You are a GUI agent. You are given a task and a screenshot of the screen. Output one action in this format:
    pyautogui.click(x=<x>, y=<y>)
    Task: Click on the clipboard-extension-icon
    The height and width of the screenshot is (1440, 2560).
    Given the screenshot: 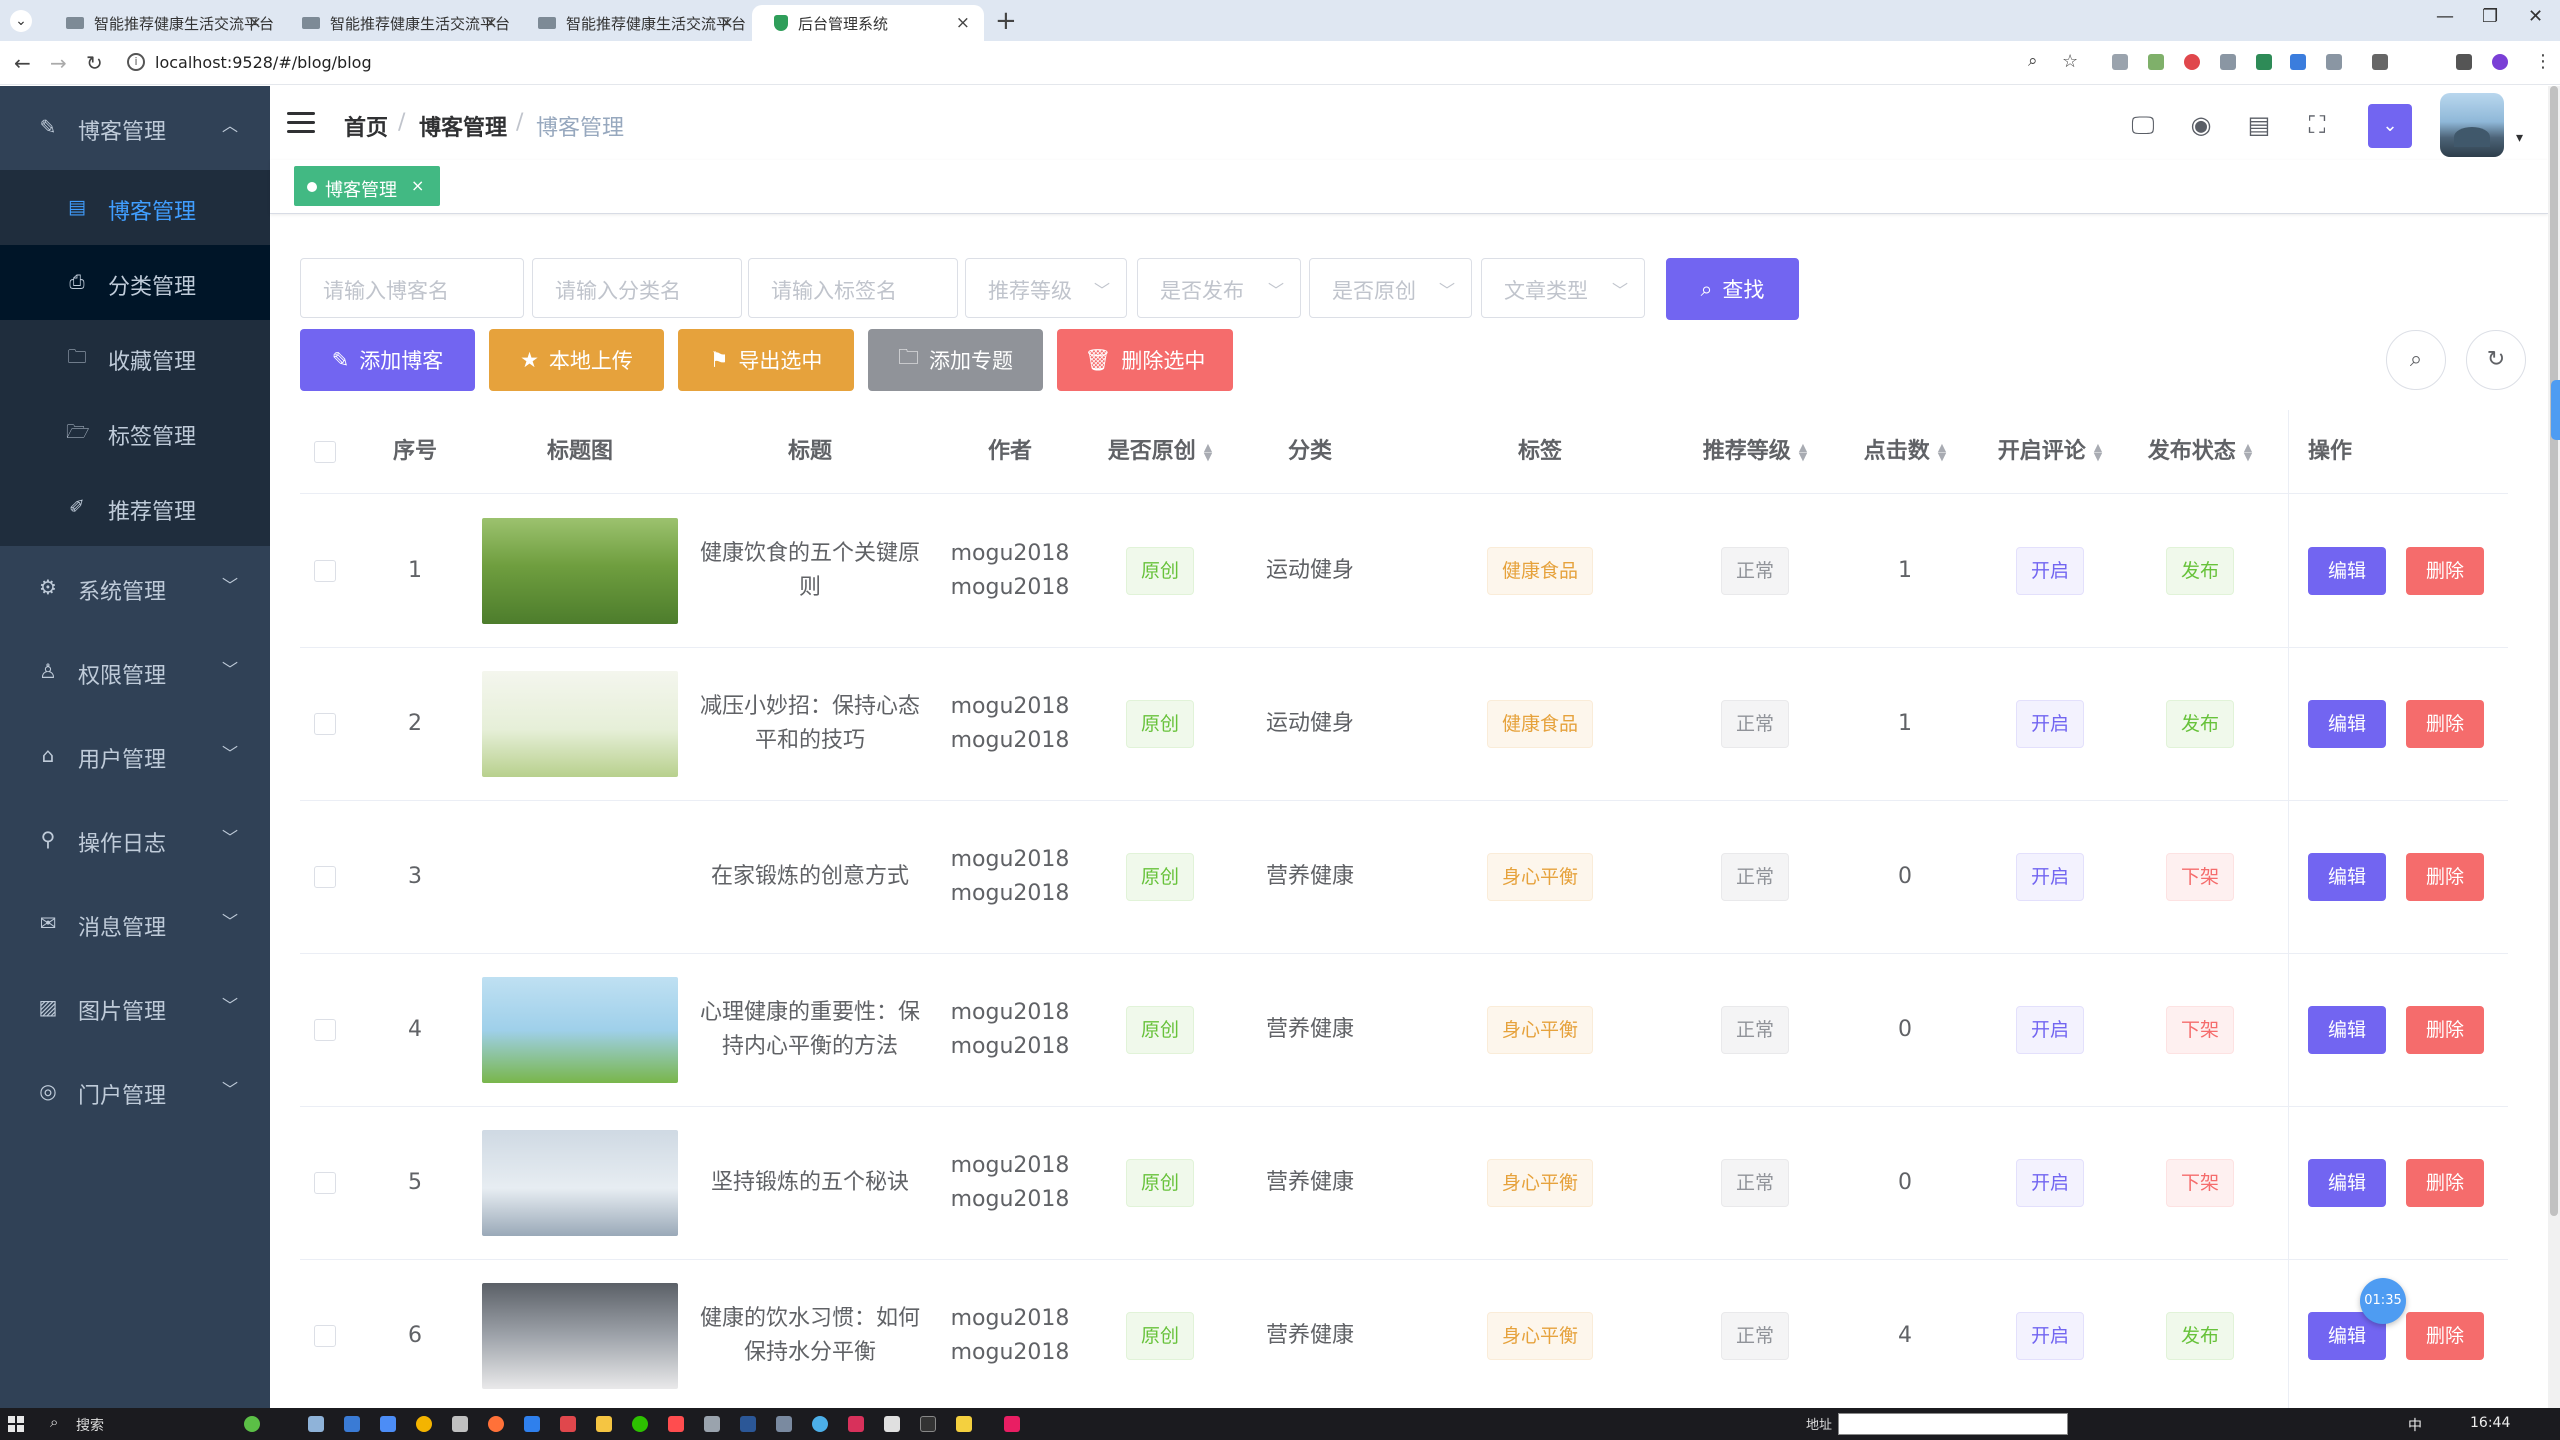 What is the action you would take?
    pyautogui.click(x=2228, y=62)
    